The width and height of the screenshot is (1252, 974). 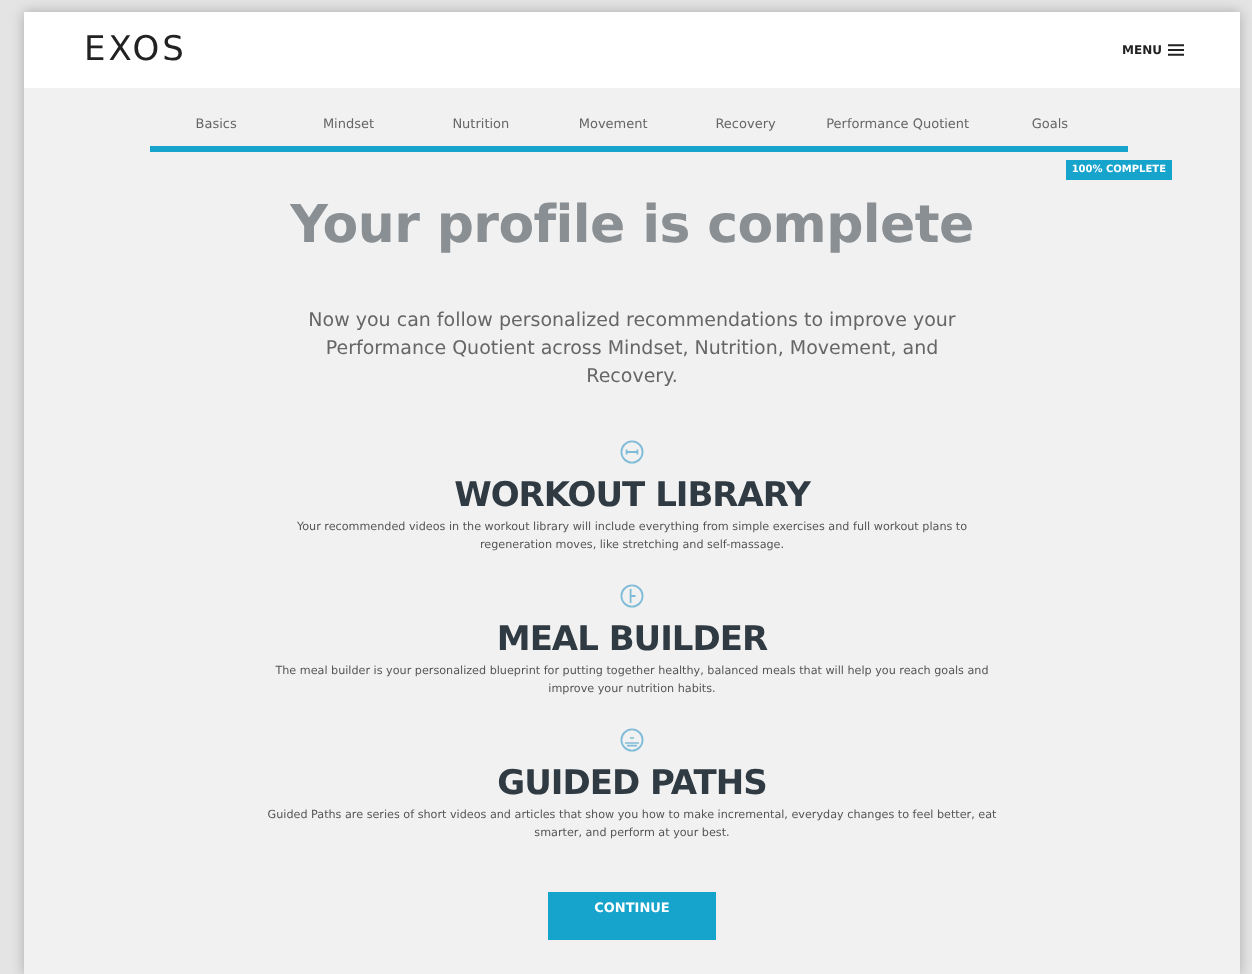 I want to click on section-heading: WORKOUT LIBRARY, so click(x=632, y=496).